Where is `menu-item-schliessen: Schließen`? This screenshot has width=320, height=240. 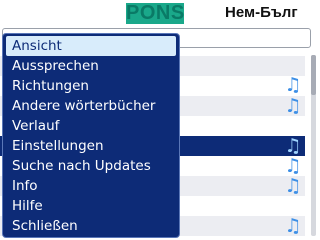 menu-item-schliessen: Schließen is located at coordinates (91, 226).